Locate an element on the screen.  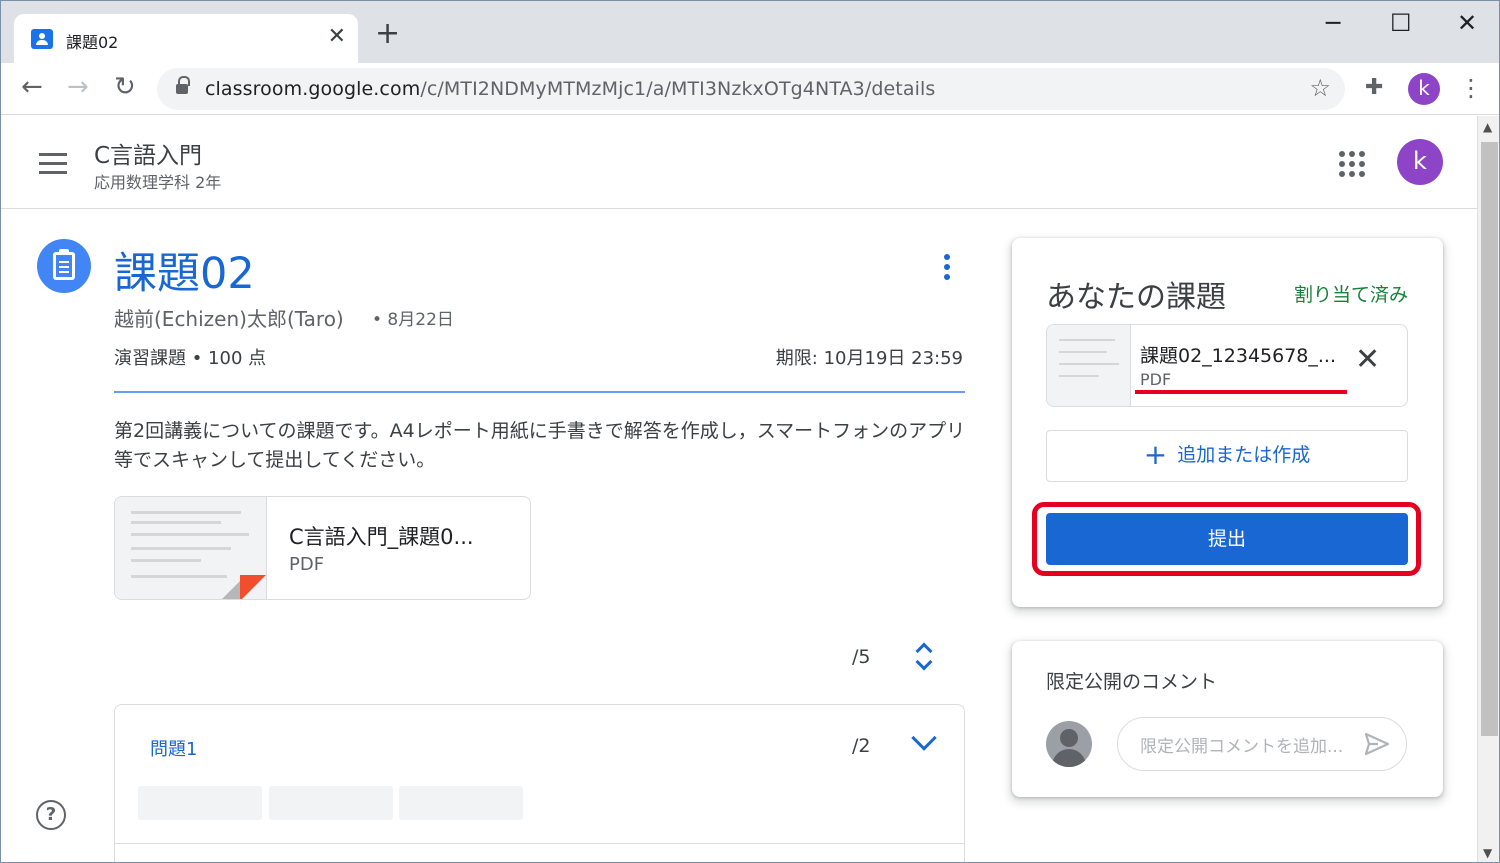
tab-strip: 課題02 ✕ + ─ ☐ ✕ is located at coordinates (750, 32).